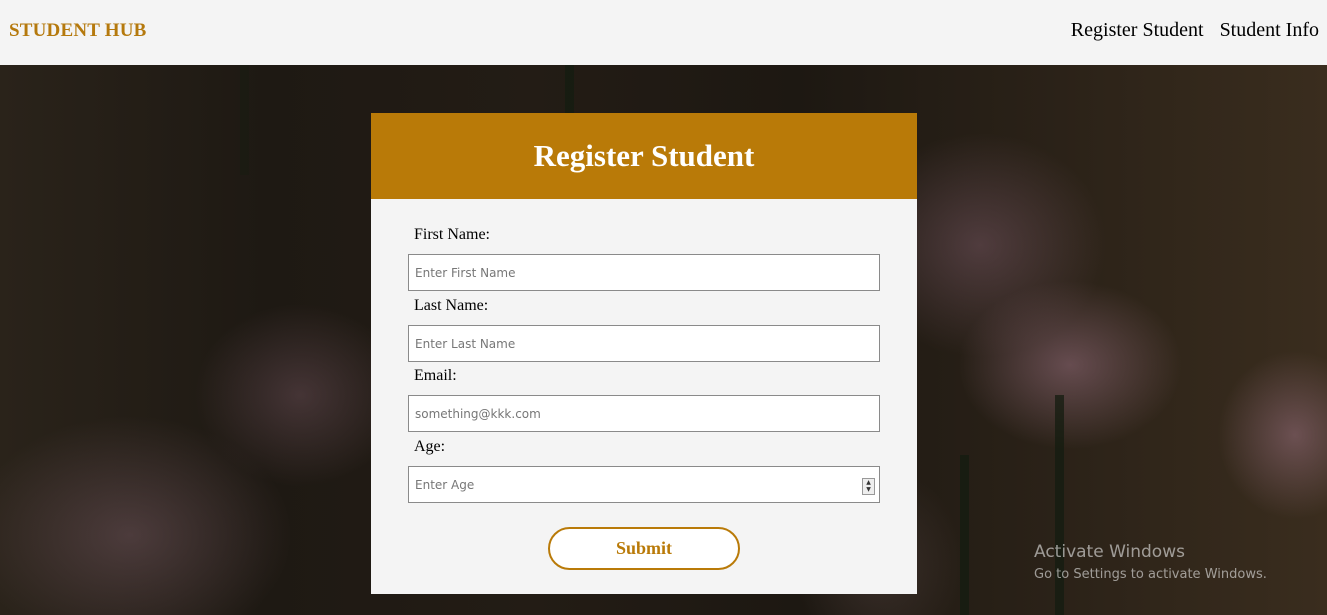 This screenshot has height=615, width=1327. What do you see at coordinates (1137, 30) in the screenshot?
I see `nav-link-register-student: Register Student` at bounding box center [1137, 30].